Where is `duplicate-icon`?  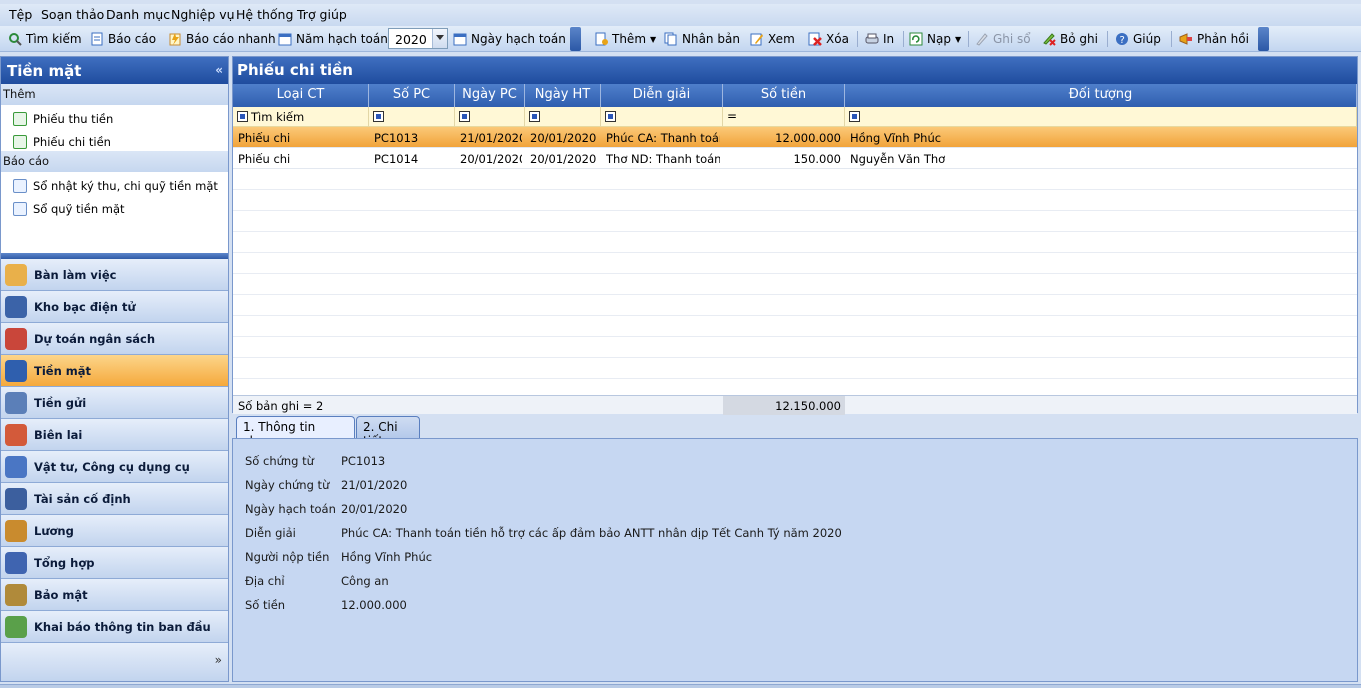 duplicate-icon is located at coordinates (671, 39).